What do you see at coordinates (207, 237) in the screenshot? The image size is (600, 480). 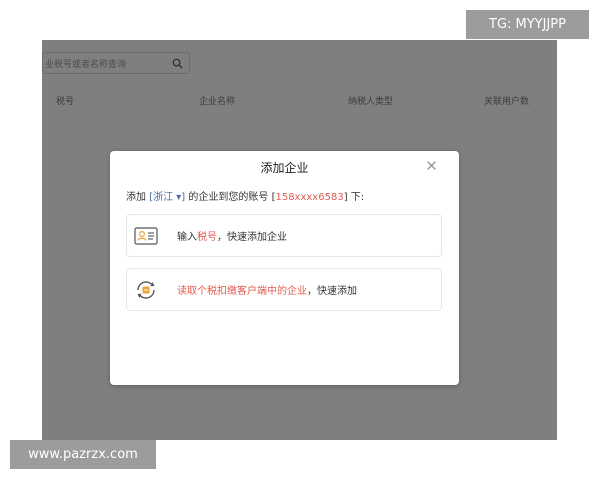 I see `option-label-highlight: 税号` at bounding box center [207, 237].